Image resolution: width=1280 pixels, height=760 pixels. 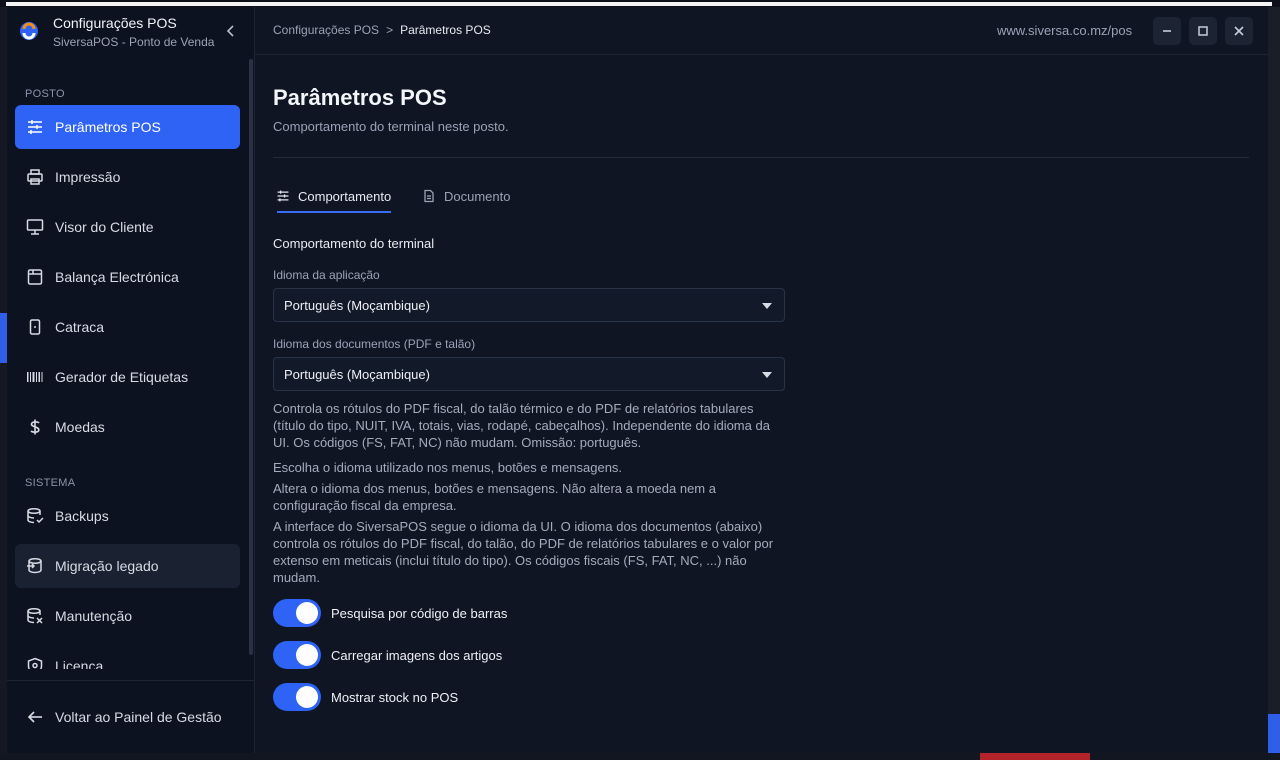 I want to click on header-divider, so click(x=761, y=157).